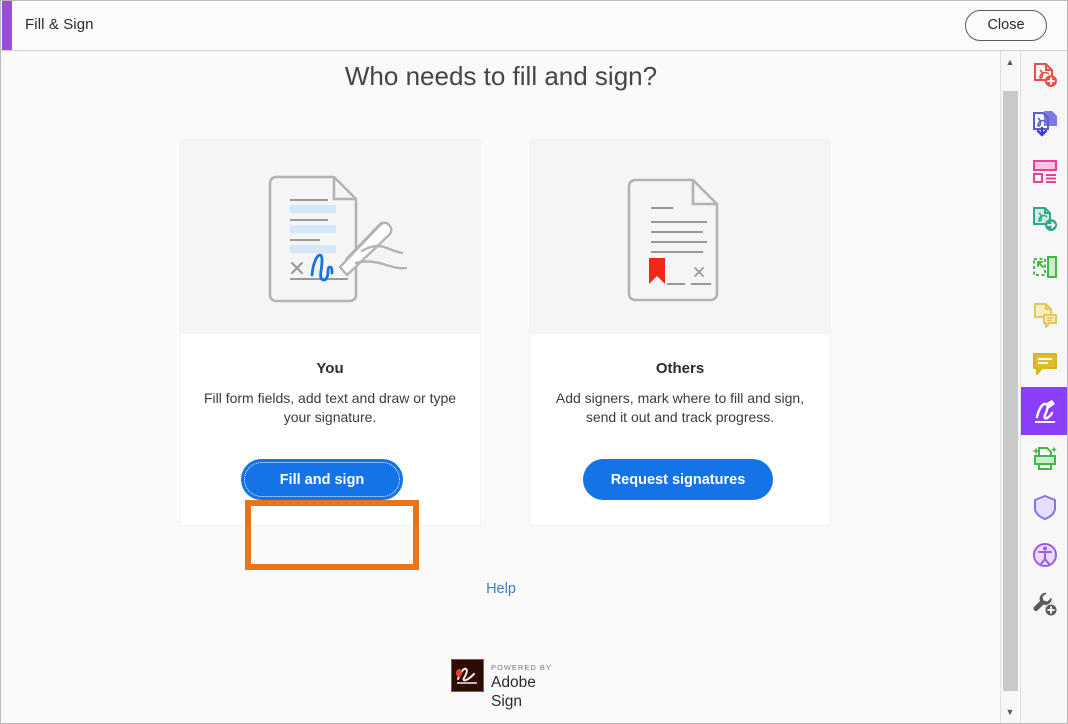 The height and width of the screenshot is (724, 1068). What do you see at coordinates (501, 589) in the screenshot?
I see `help-link: Help` at bounding box center [501, 589].